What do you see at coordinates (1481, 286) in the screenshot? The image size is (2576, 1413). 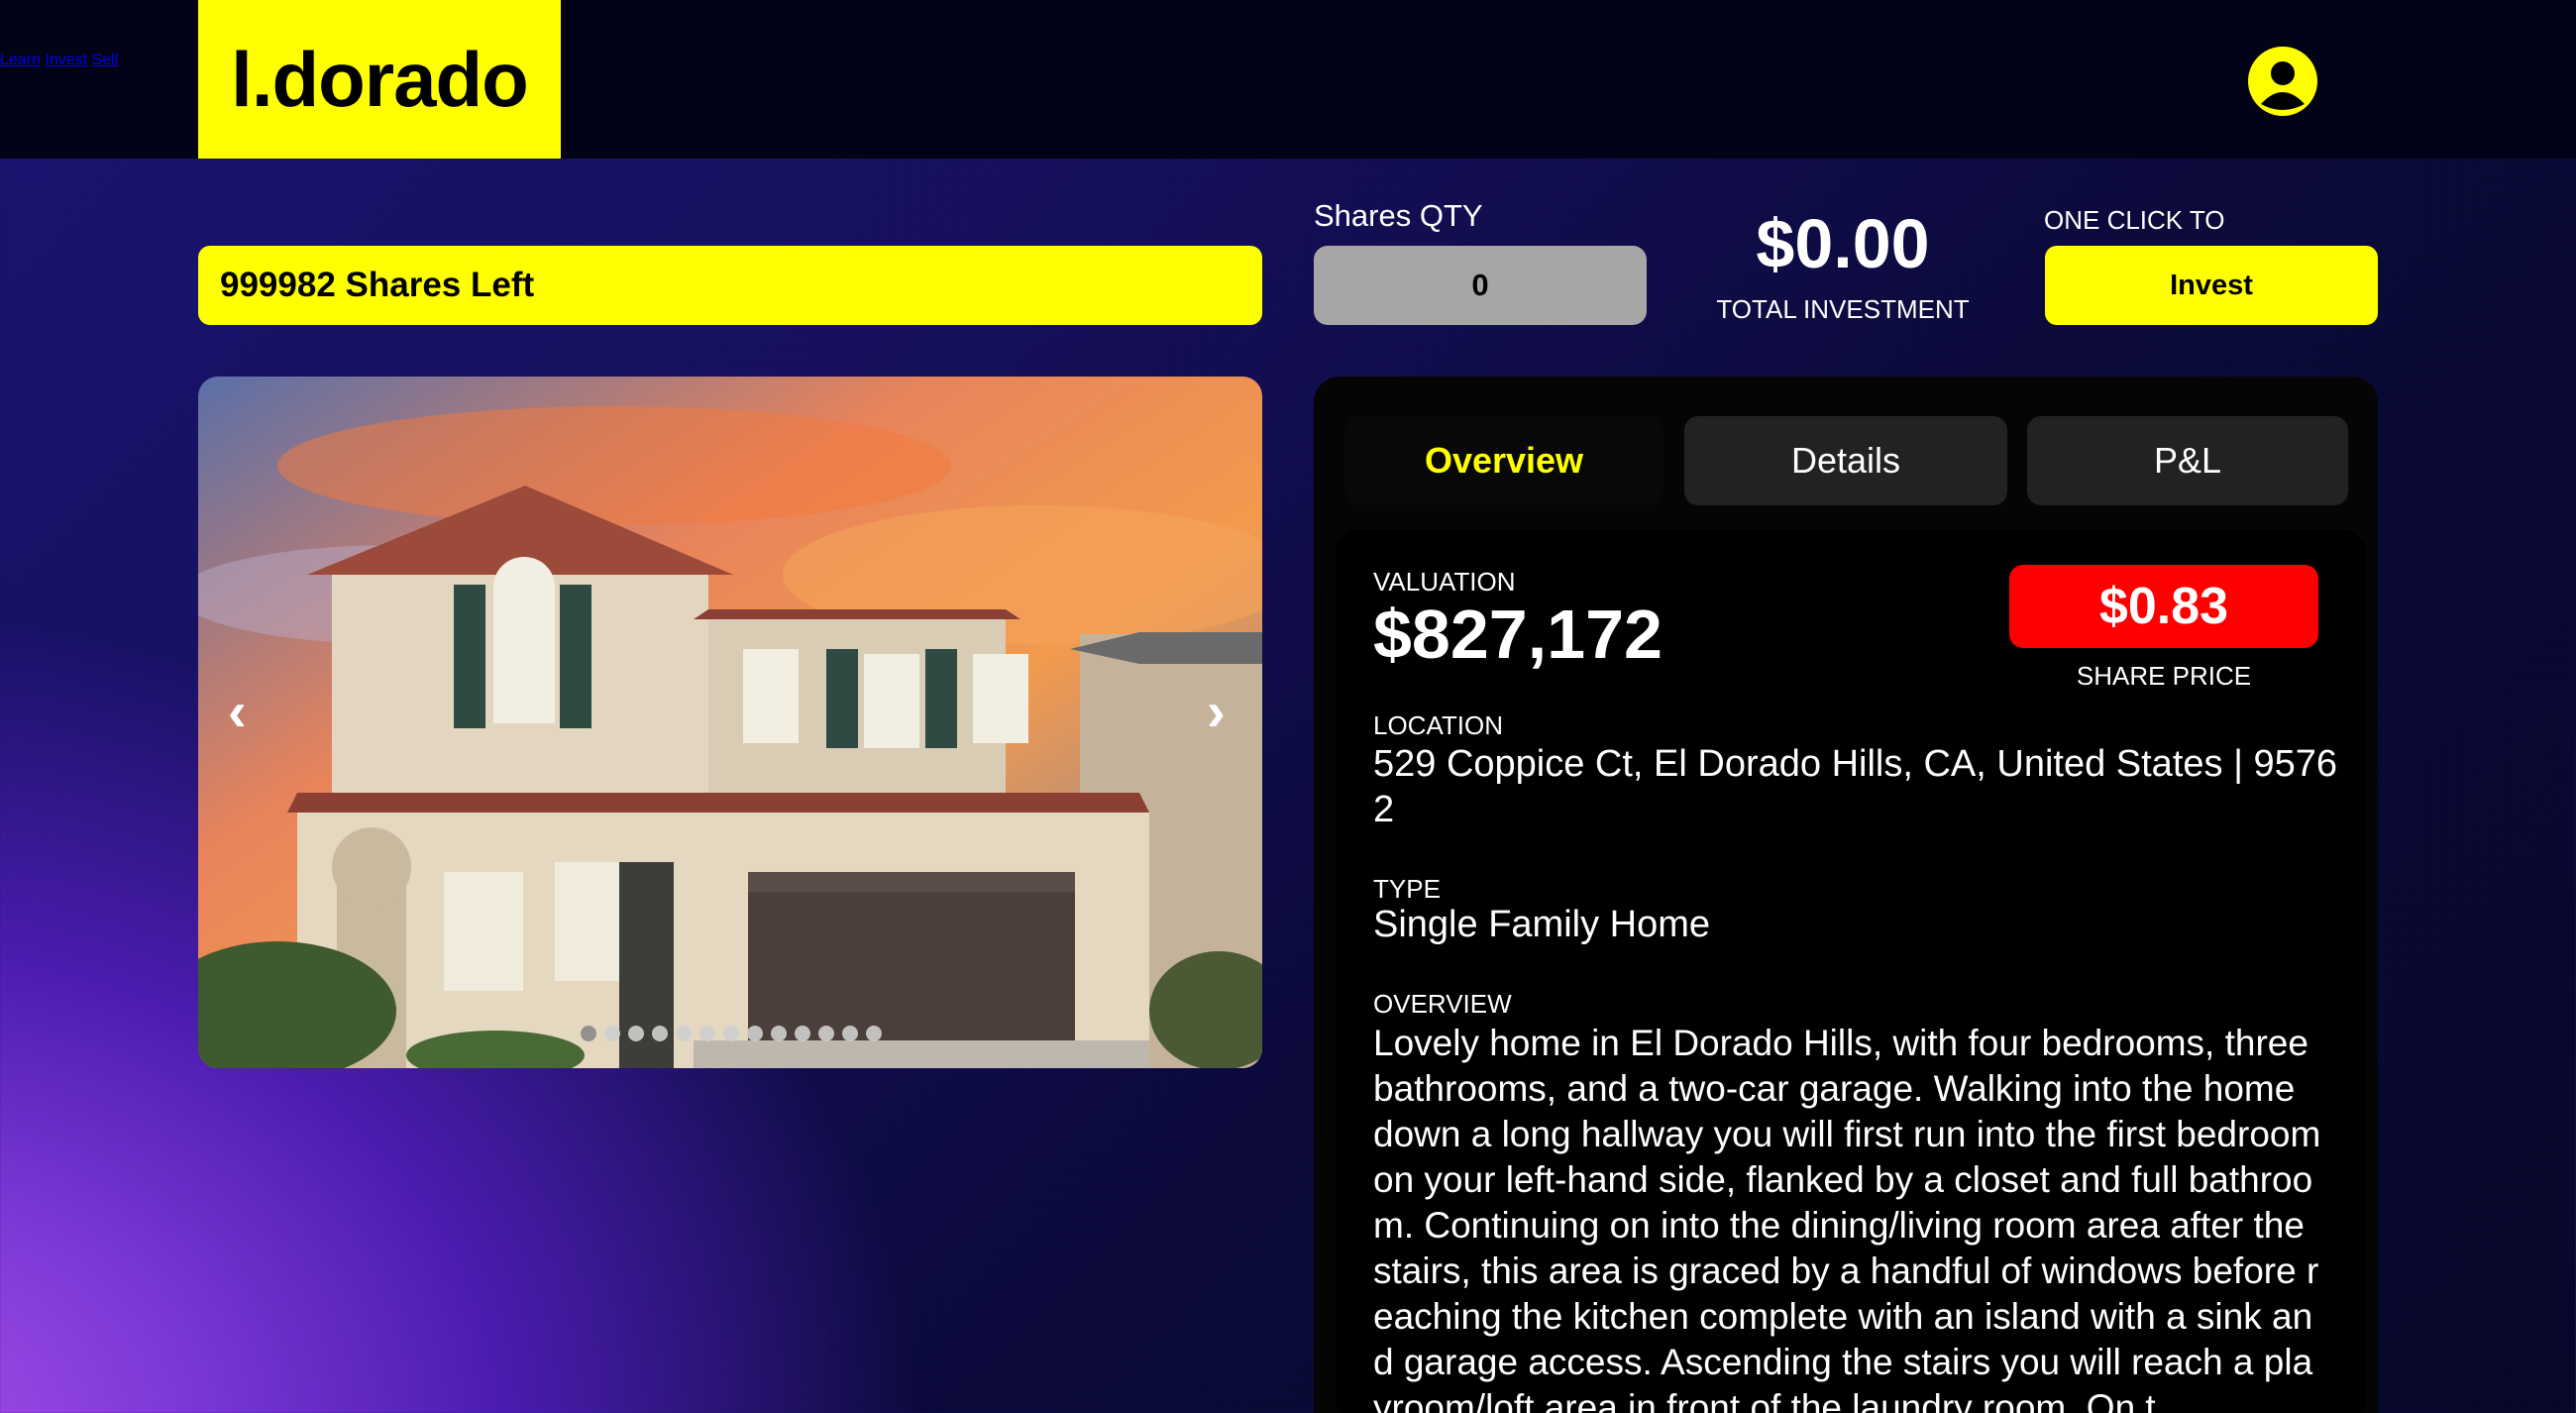 I see `shares-qty-input` at bounding box center [1481, 286].